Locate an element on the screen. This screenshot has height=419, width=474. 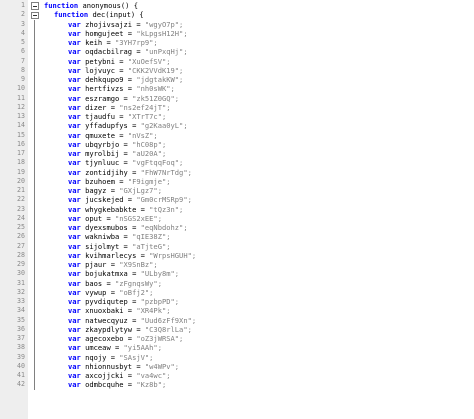
code-line: 21 var bagyz = "GXjLgz7"; is located at coordinates (237, 191).